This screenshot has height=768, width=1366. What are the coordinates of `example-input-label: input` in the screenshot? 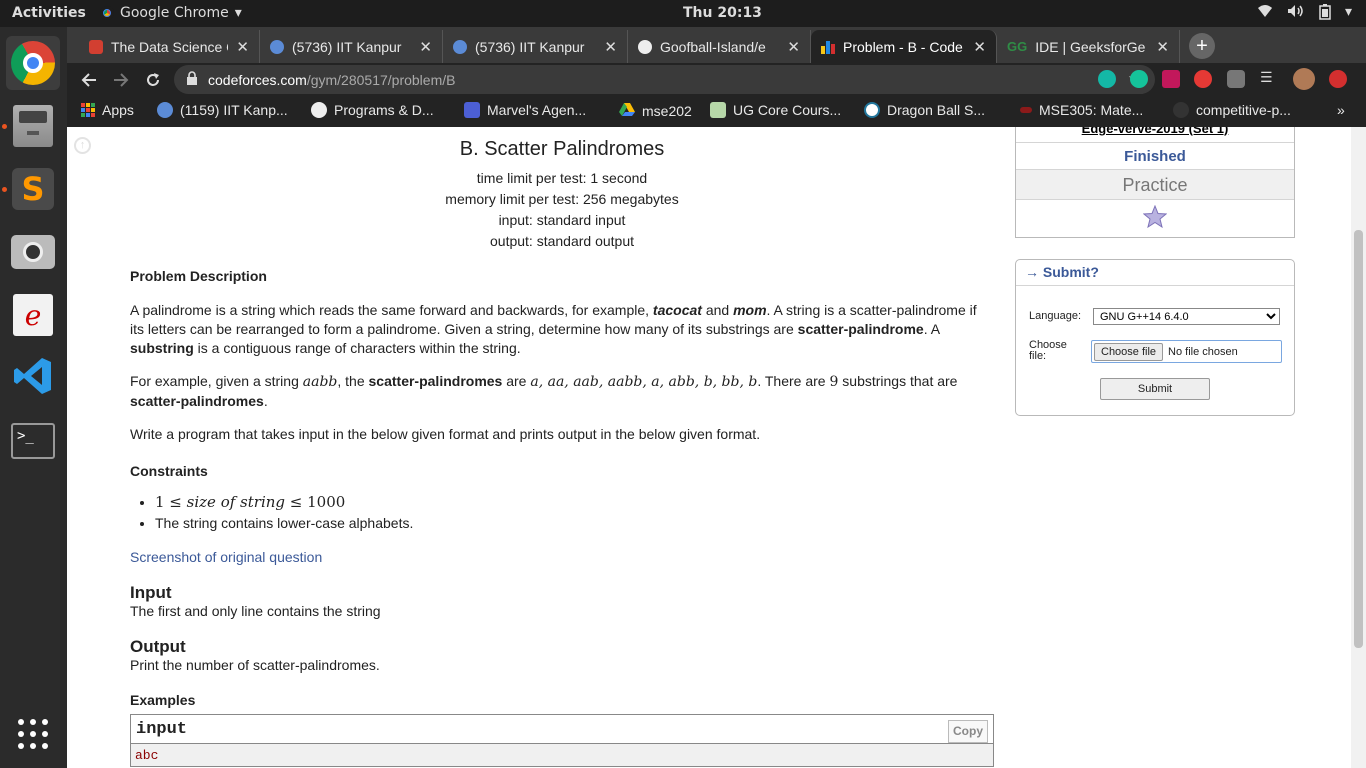 It's located at (162, 729).